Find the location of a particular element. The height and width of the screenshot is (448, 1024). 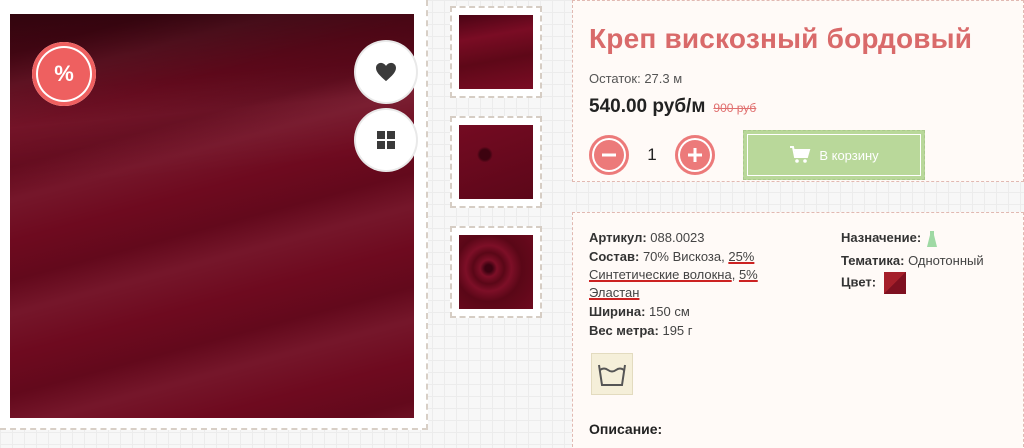

minus-icon is located at coordinates (609, 155).